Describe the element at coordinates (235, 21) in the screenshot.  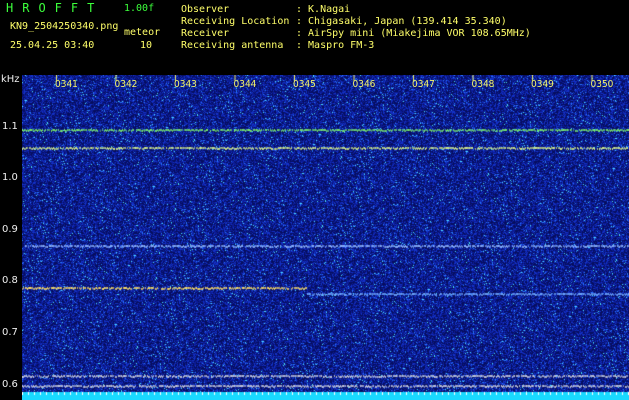
I see `location-label: Receiving Location` at that location.